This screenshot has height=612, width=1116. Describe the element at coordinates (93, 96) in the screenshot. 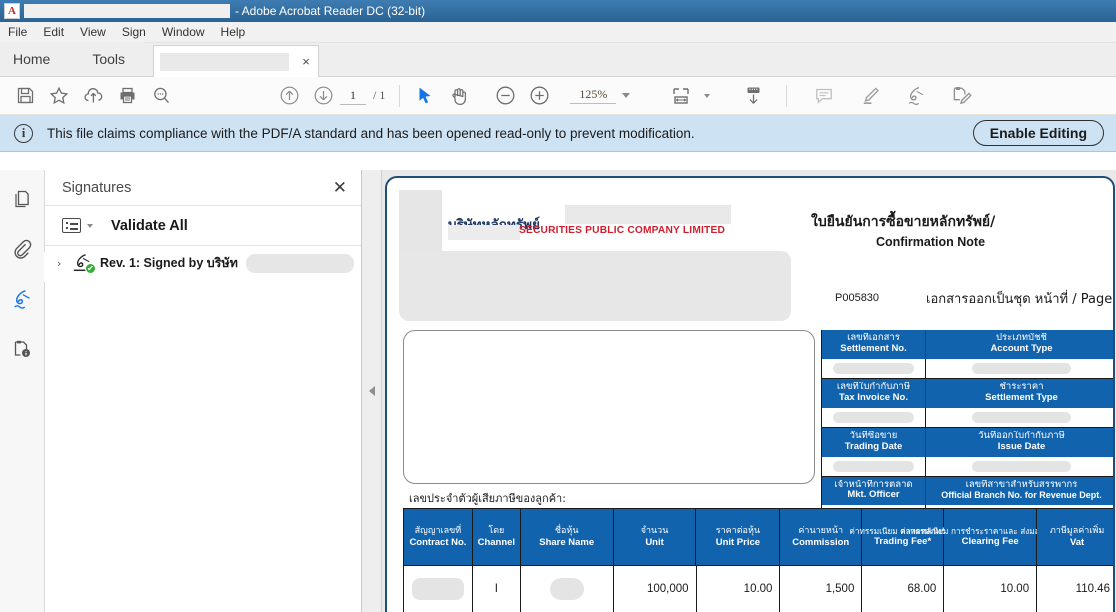

I see `save-to-cloud-button` at that location.